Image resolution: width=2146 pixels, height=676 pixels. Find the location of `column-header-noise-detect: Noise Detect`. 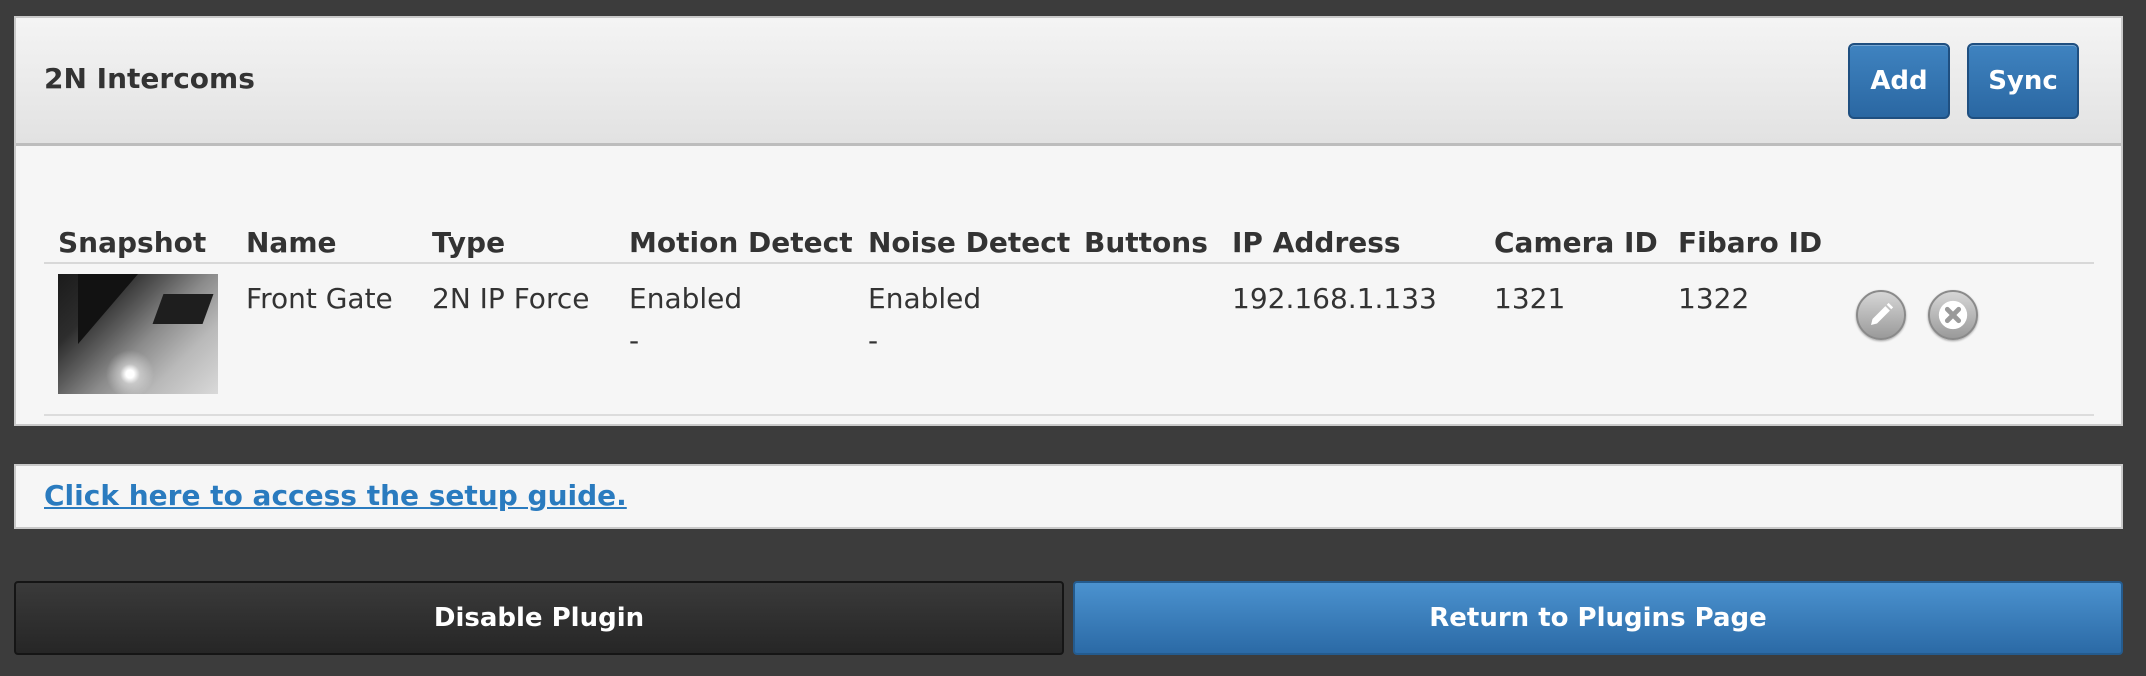

column-header-noise-detect: Noise Detect is located at coordinates (969, 242).